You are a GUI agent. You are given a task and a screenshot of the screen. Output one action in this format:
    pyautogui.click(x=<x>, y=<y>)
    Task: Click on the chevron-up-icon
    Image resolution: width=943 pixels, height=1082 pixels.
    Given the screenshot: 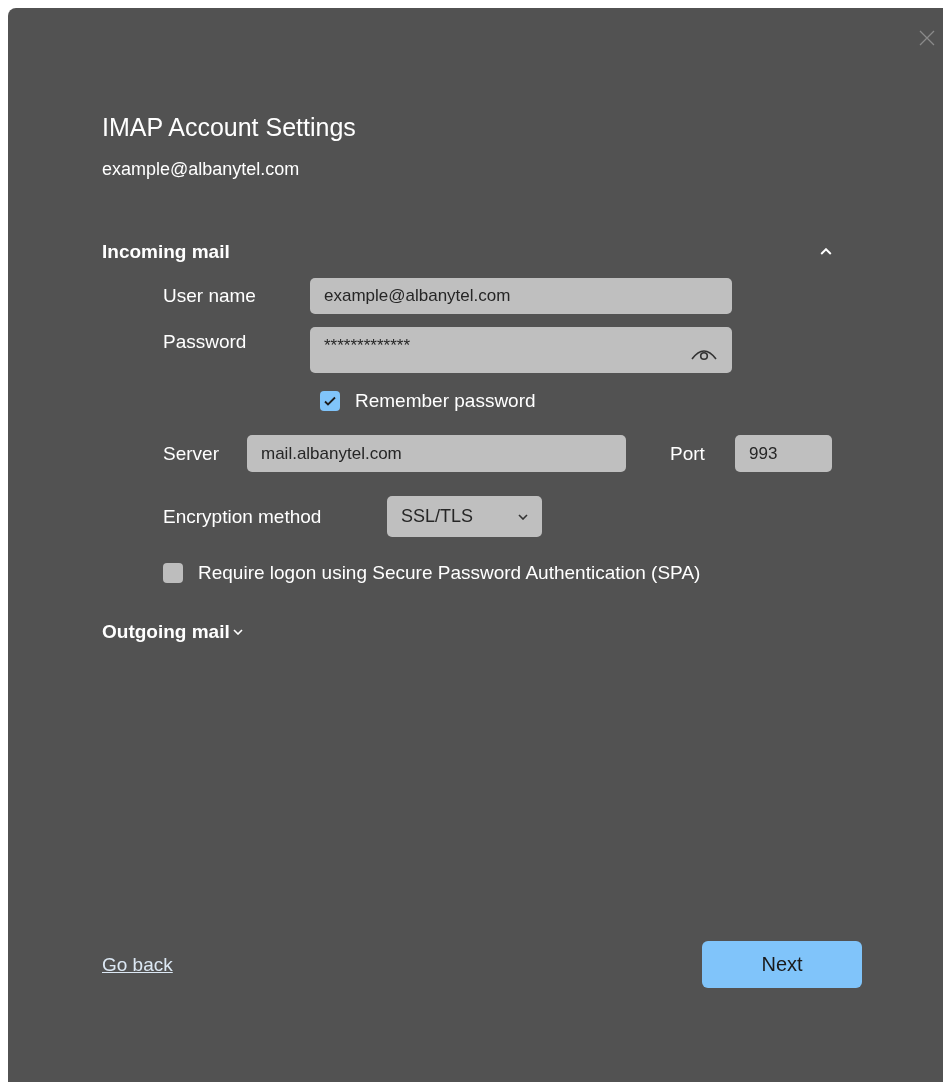 What is the action you would take?
    pyautogui.click(x=826, y=252)
    